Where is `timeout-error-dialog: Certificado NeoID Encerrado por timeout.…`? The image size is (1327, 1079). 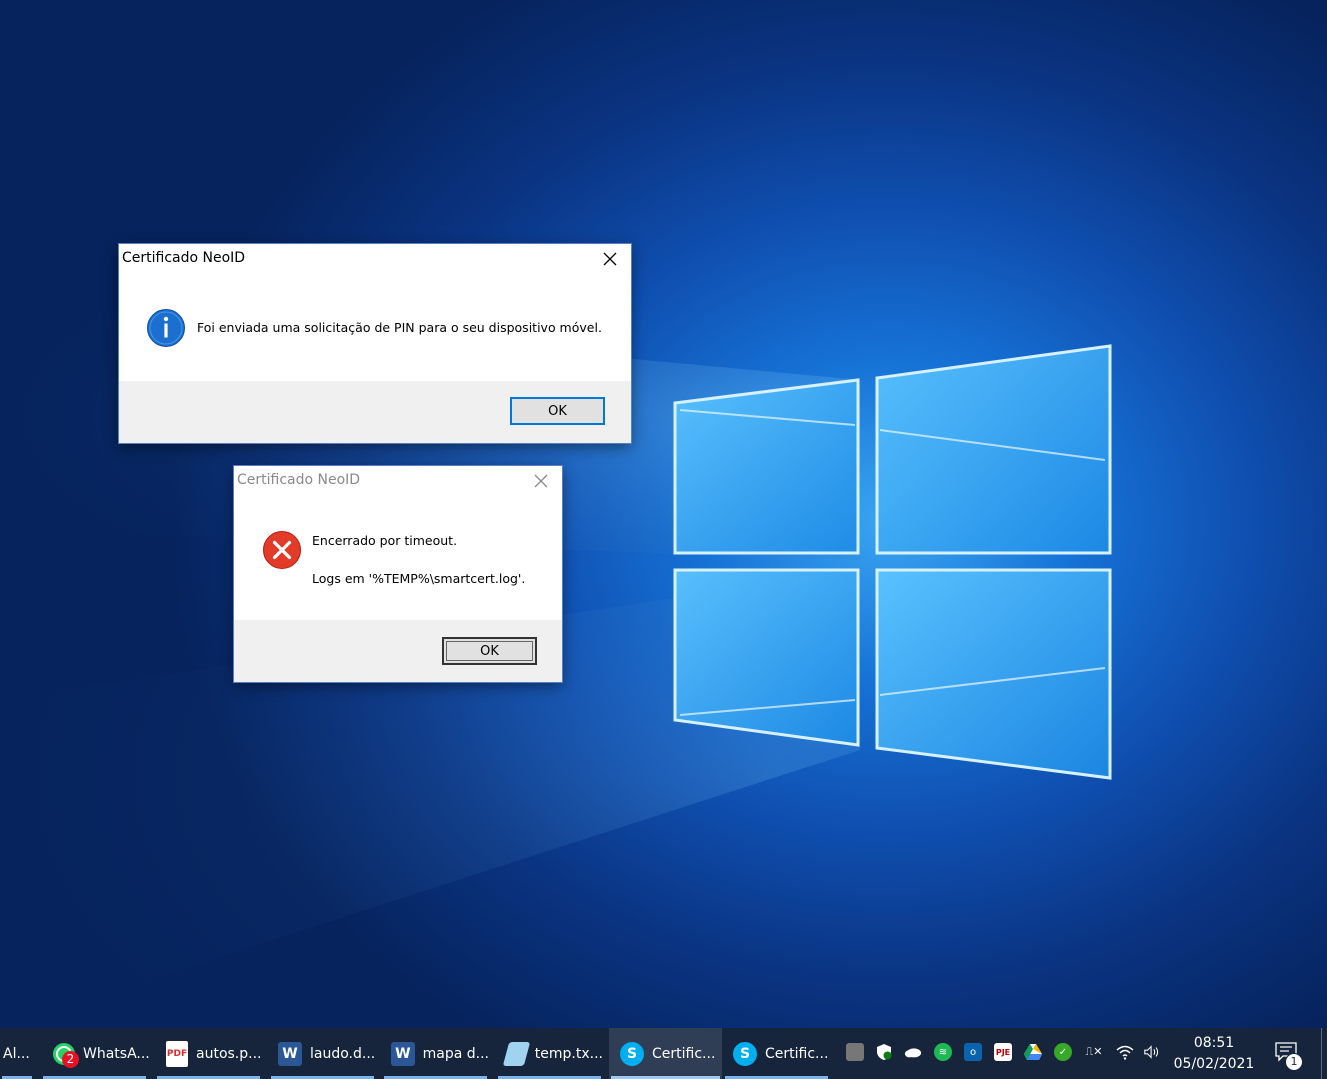 timeout-error-dialog: Certificado NeoID Encerrado por timeout.… is located at coordinates (398, 574).